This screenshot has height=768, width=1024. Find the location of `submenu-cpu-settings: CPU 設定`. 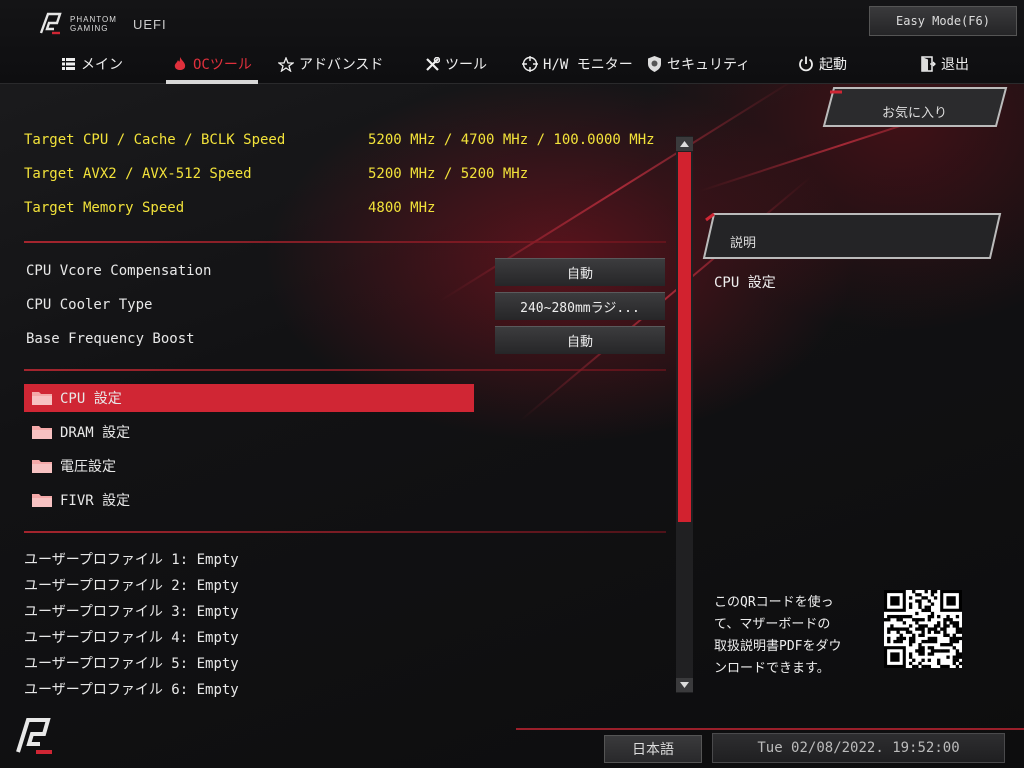

submenu-cpu-settings: CPU 設定 is located at coordinates (249, 398).